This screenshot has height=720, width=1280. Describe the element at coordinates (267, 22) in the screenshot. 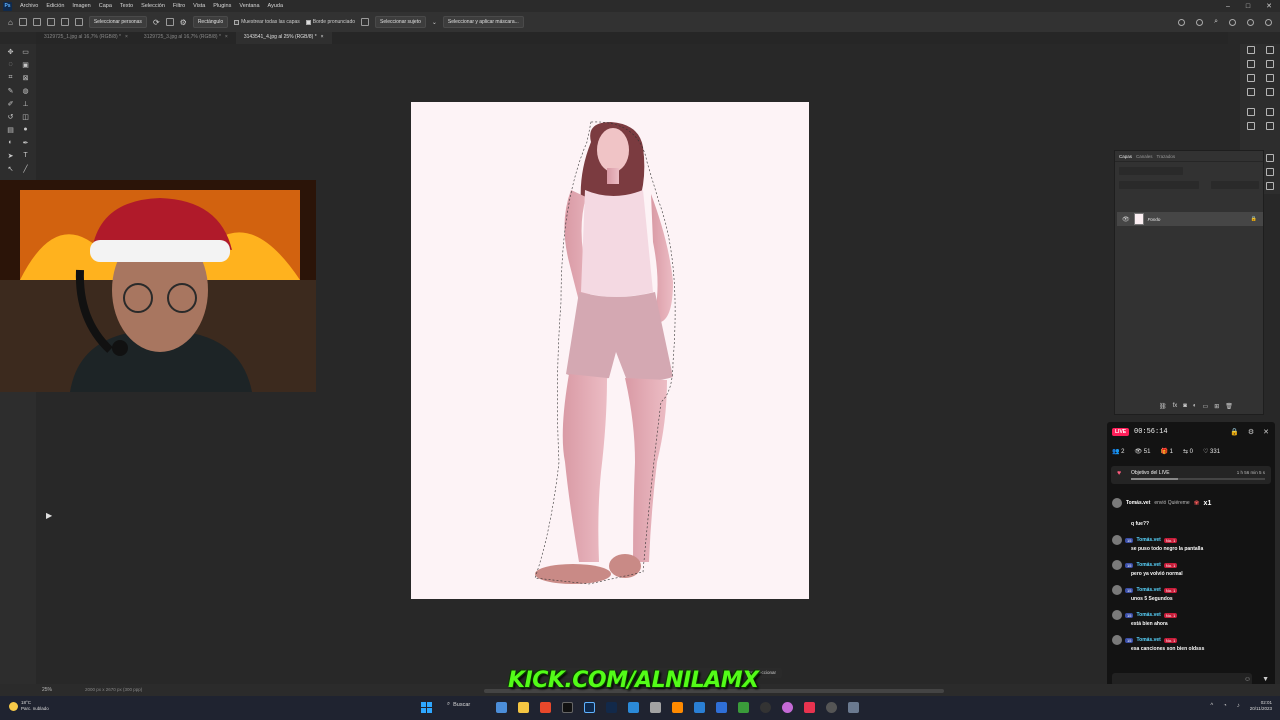

I see `sample-all-layers-checkbox: Muestrear todas las capas` at that location.